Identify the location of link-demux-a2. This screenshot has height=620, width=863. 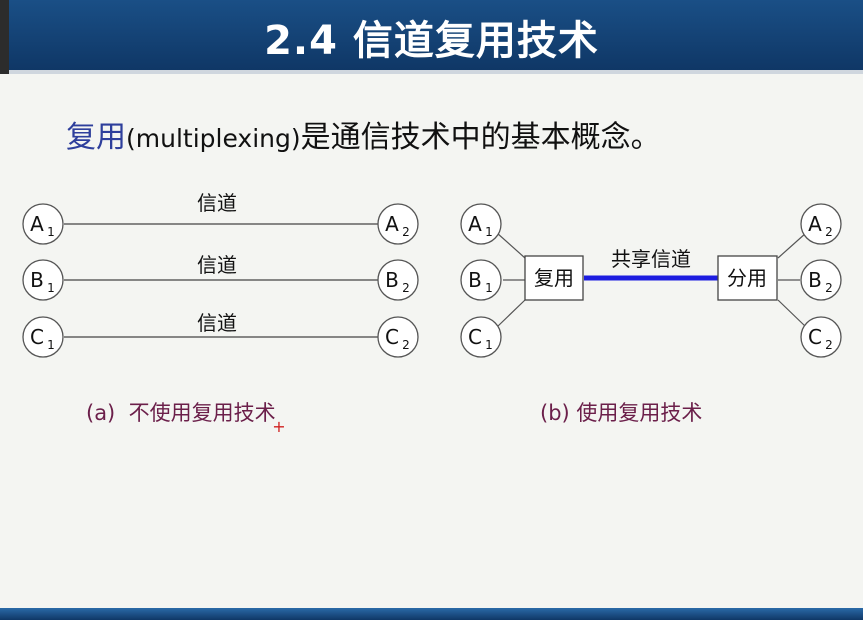
(792, 245).